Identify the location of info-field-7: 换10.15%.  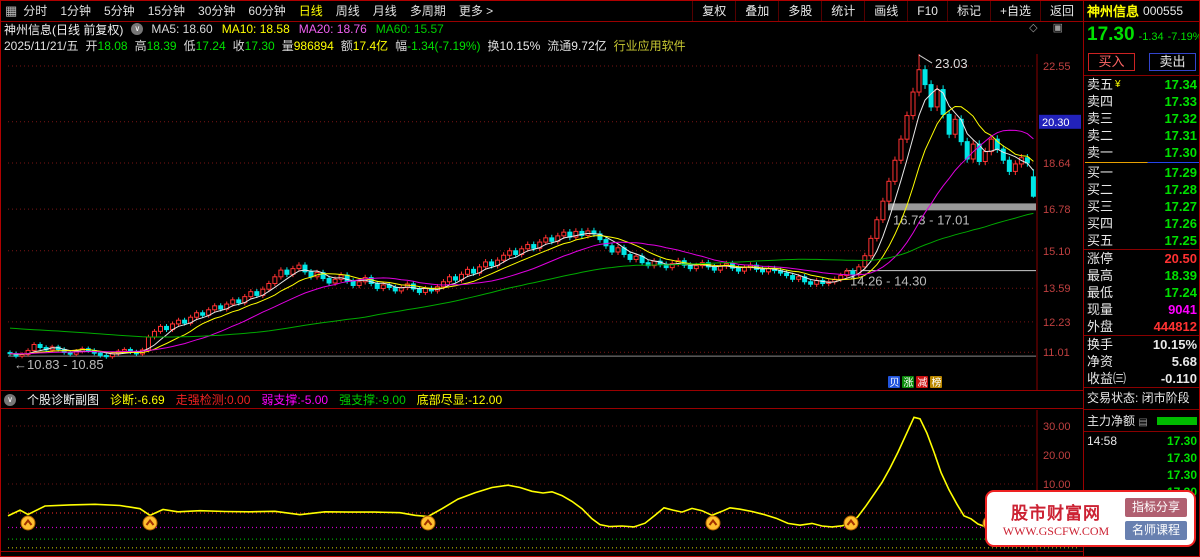
(514, 46).